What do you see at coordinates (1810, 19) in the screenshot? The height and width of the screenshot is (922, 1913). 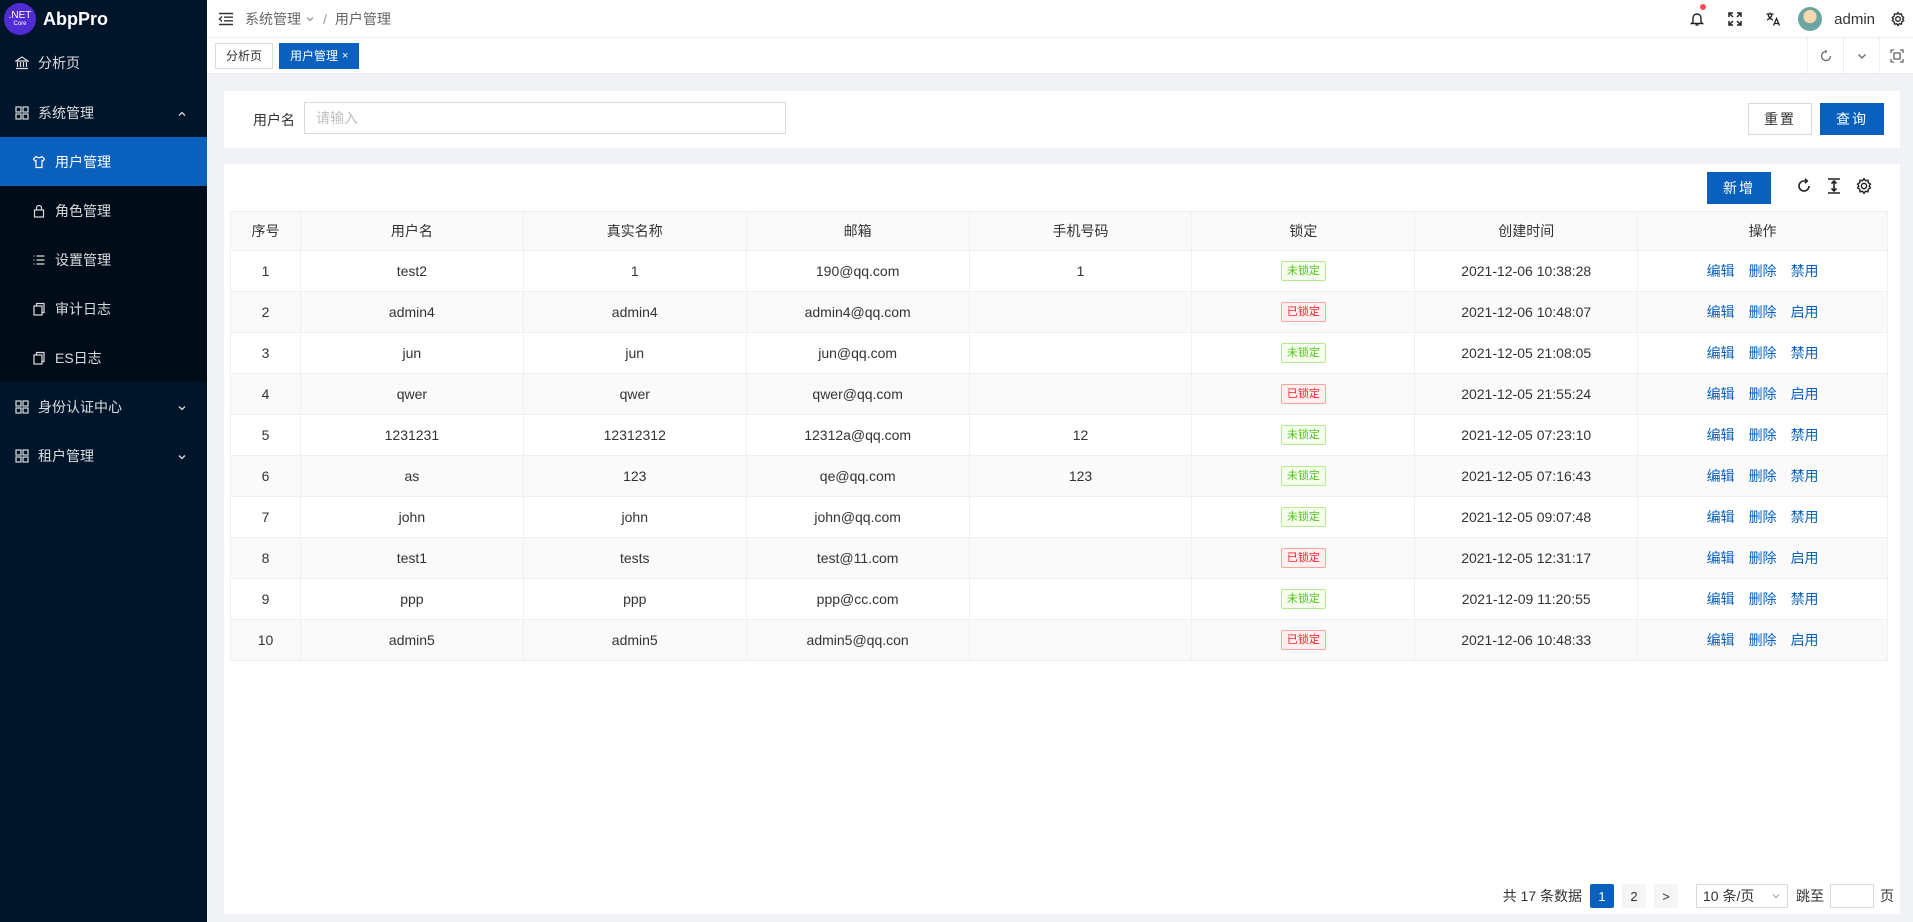 I see `avatar` at bounding box center [1810, 19].